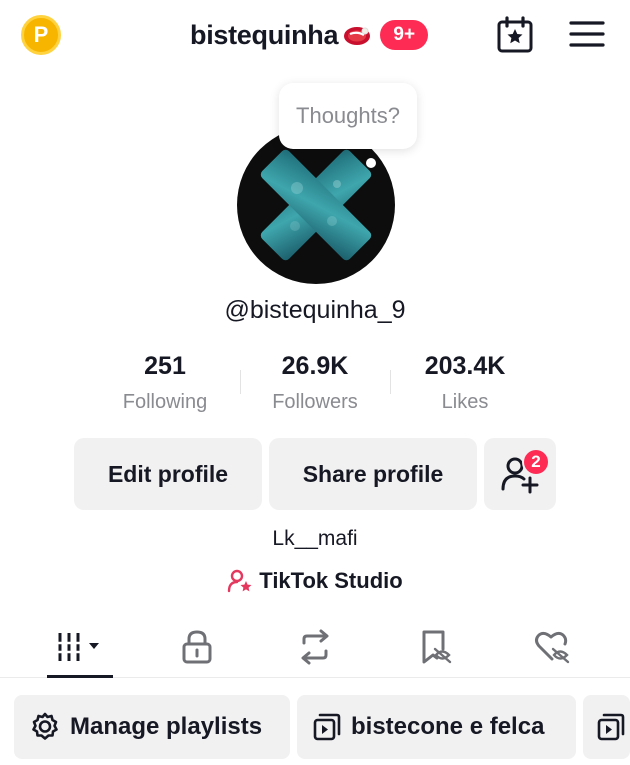 The image size is (630, 765). I want to click on thought-bubble-tail, so click(371, 163).